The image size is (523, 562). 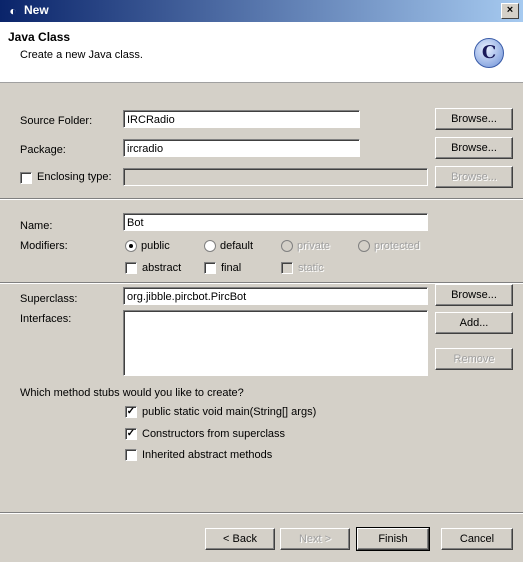 What do you see at coordinates (261, 11) in the screenshot?
I see `title-bar: ◐ New ×` at bounding box center [261, 11].